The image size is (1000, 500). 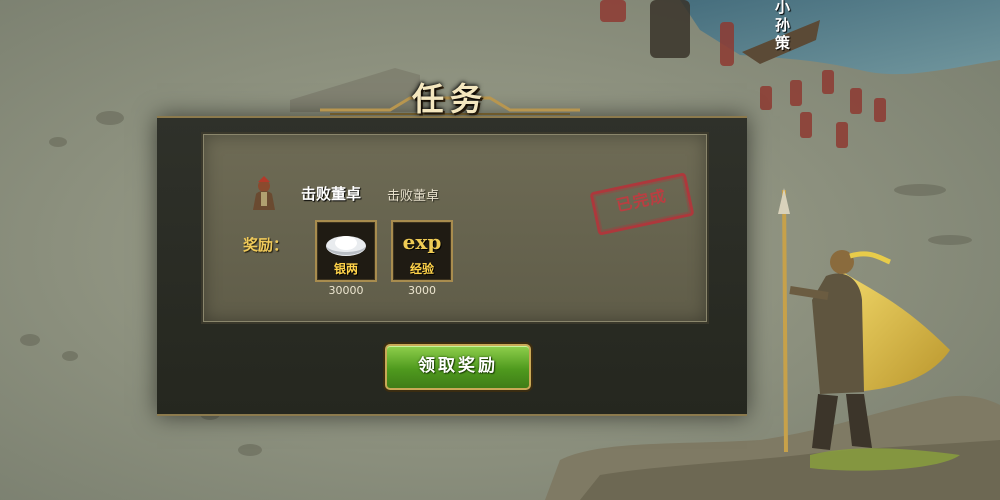 What do you see at coordinates (264, 193) in the screenshot?
I see `warrior-avatar-icon` at bounding box center [264, 193].